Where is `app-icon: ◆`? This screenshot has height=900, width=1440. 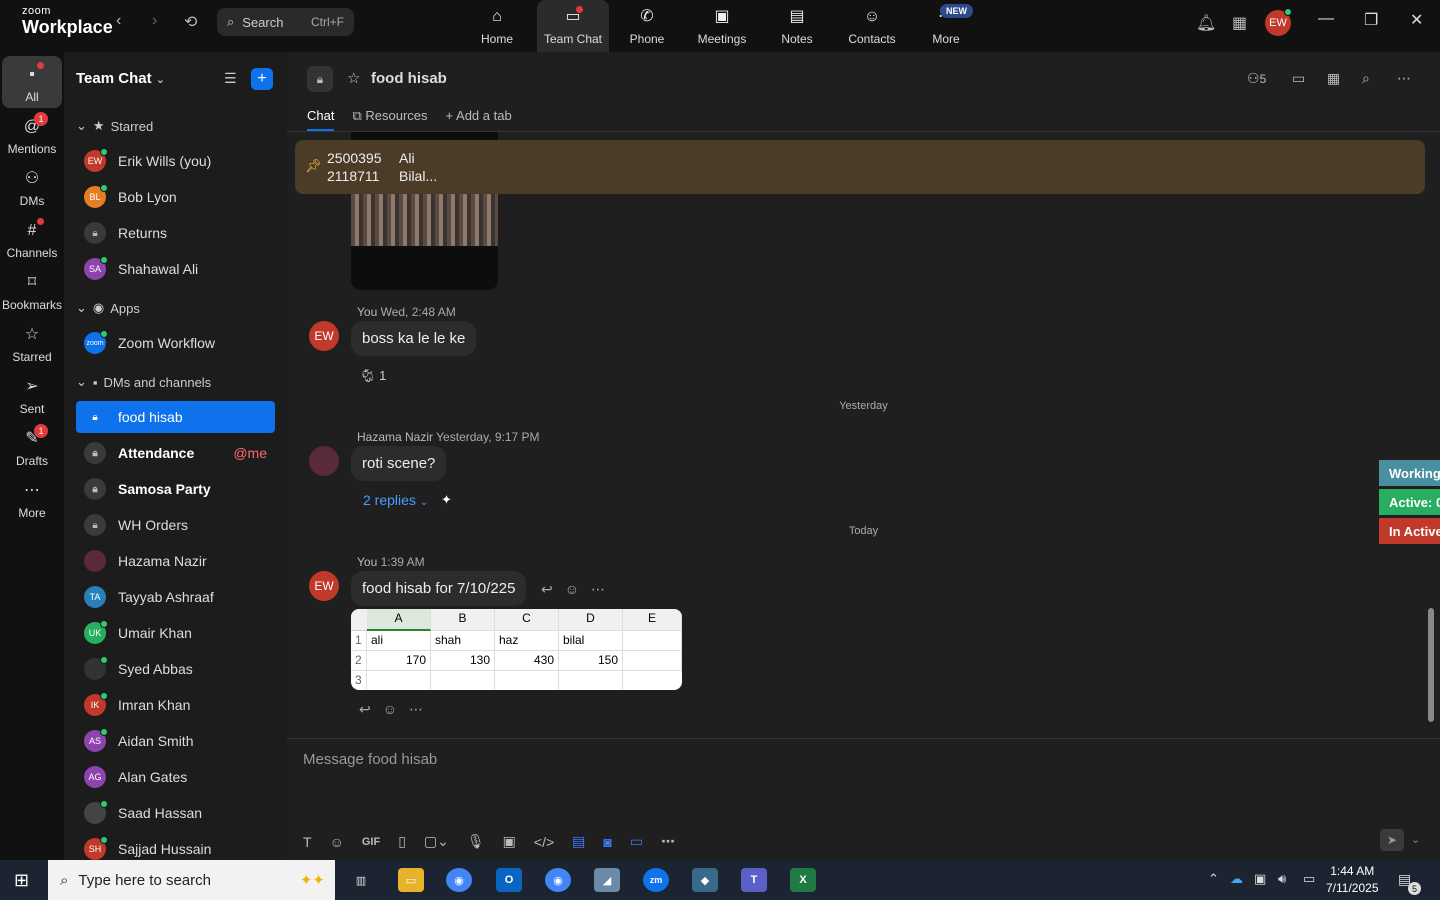 app-icon: ◆ is located at coordinates (705, 880).